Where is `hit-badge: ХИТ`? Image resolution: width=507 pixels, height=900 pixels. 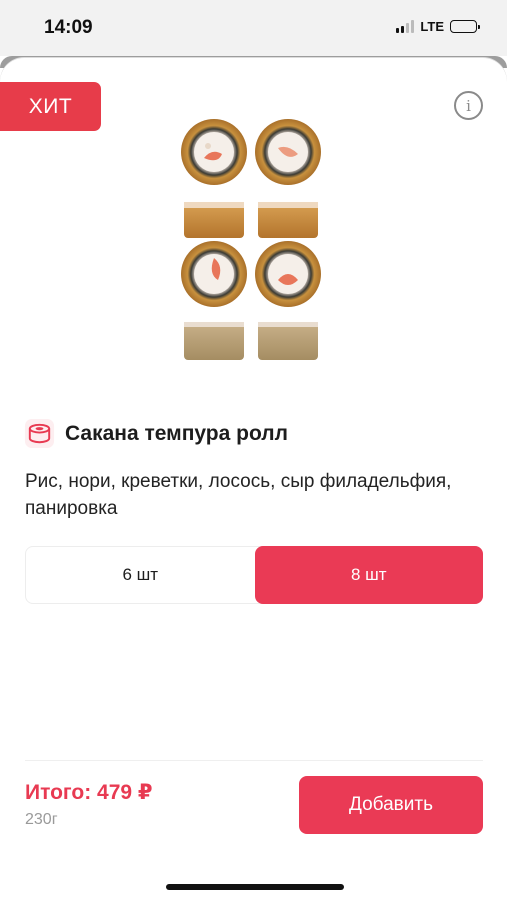 hit-badge: ХИТ is located at coordinates (50, 106).